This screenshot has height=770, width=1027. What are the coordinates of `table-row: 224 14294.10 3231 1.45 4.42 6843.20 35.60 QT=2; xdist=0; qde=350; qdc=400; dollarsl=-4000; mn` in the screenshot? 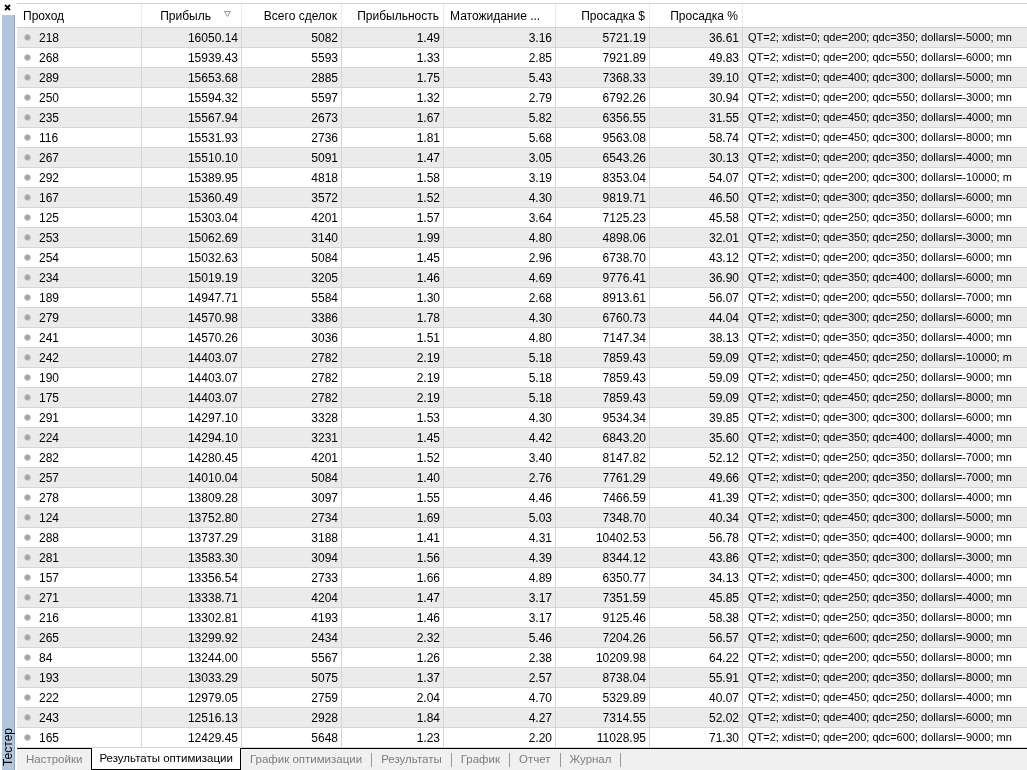 It's located at (522, 438).